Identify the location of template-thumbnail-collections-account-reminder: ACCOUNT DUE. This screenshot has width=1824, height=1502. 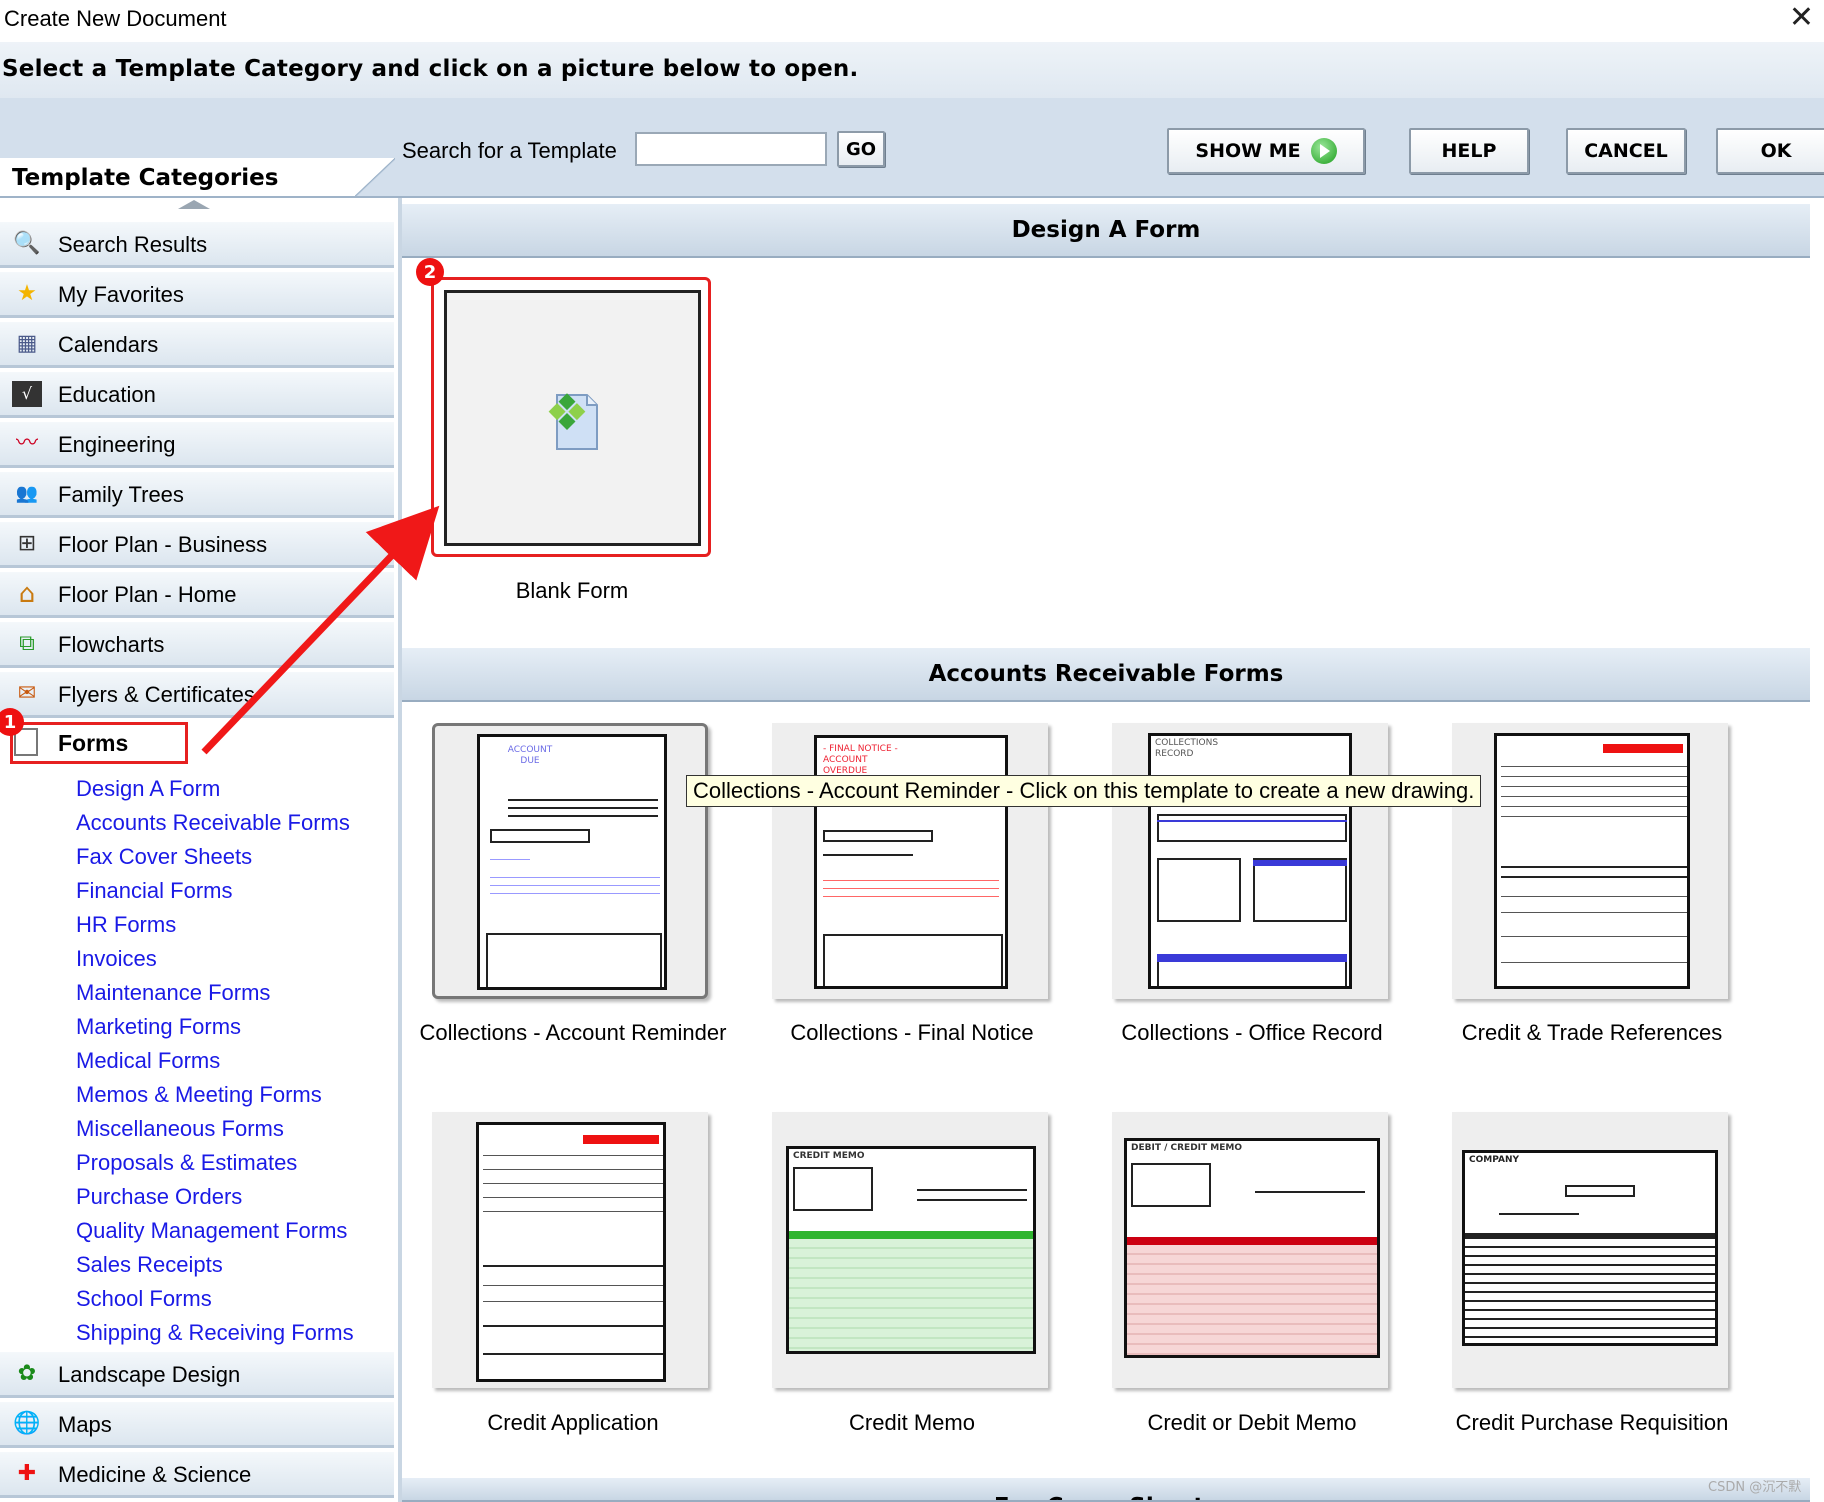
(570, 861).